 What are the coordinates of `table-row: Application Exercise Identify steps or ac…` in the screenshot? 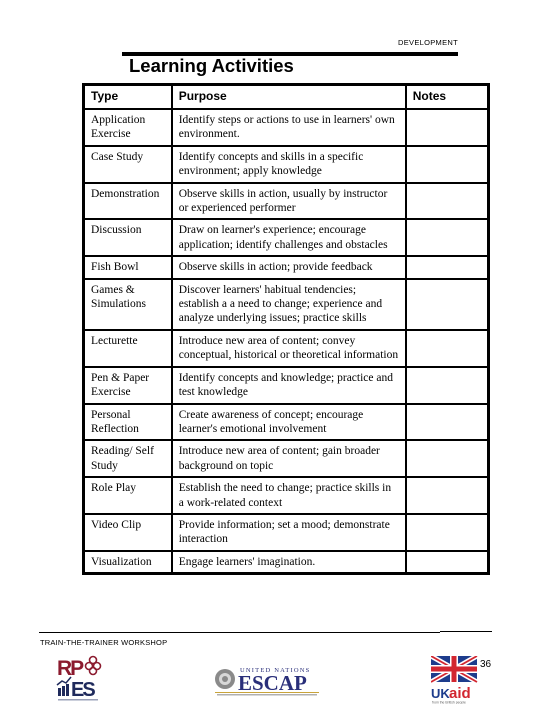 It's located at (286, 127).